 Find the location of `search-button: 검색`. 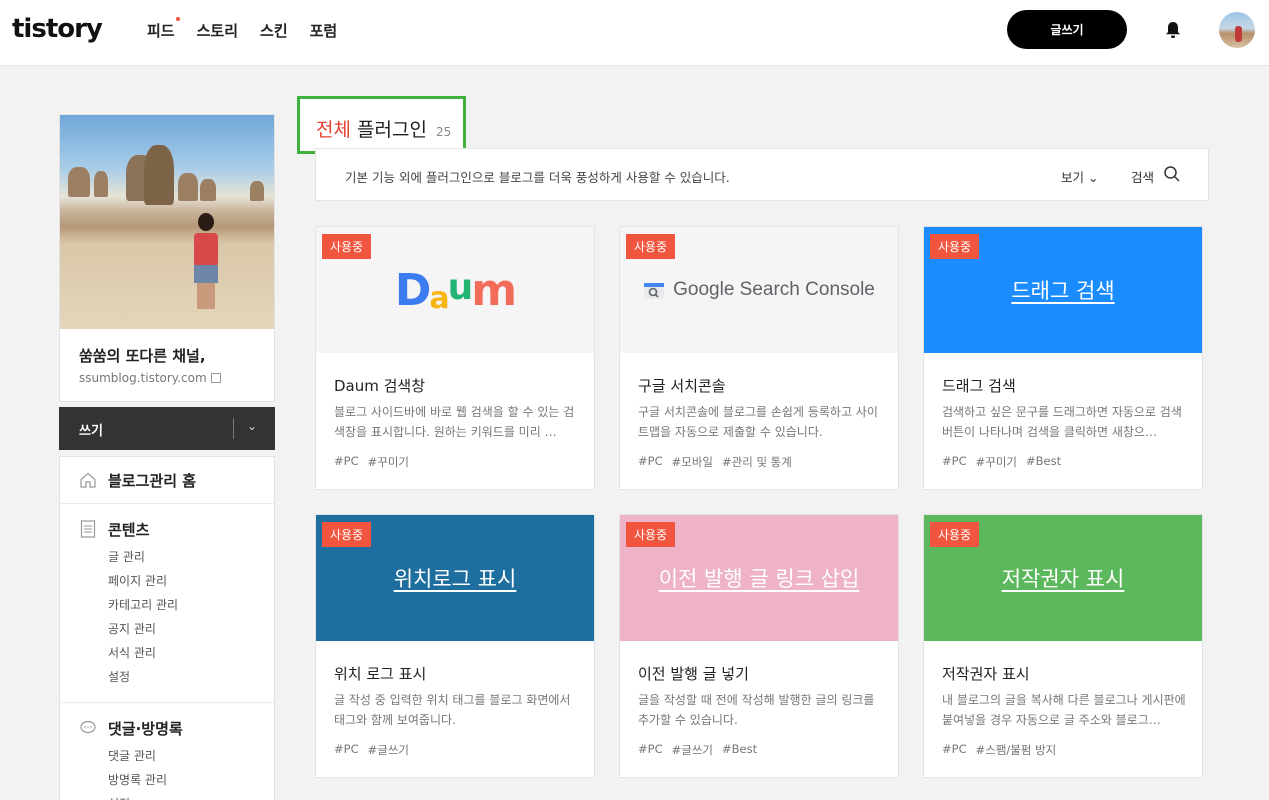

search-button: 검색 is located at coordinates (1142, 176).